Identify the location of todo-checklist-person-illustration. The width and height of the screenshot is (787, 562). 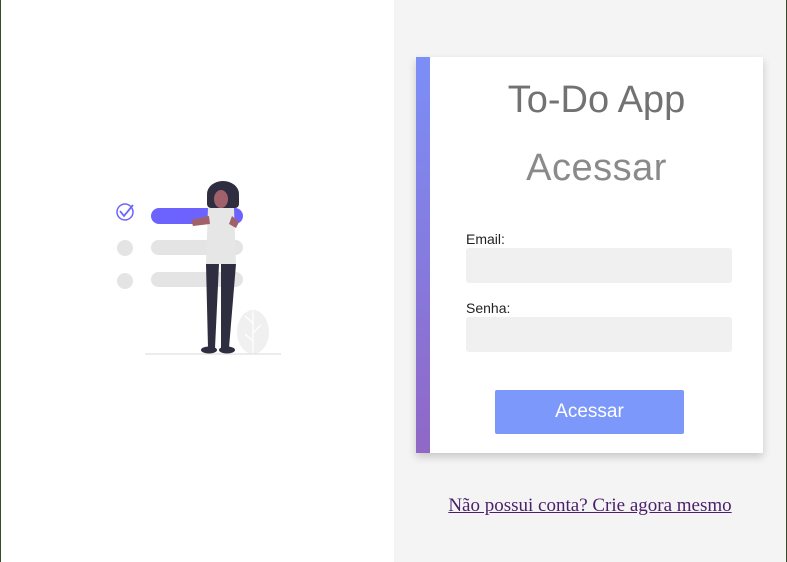
(198, 268).